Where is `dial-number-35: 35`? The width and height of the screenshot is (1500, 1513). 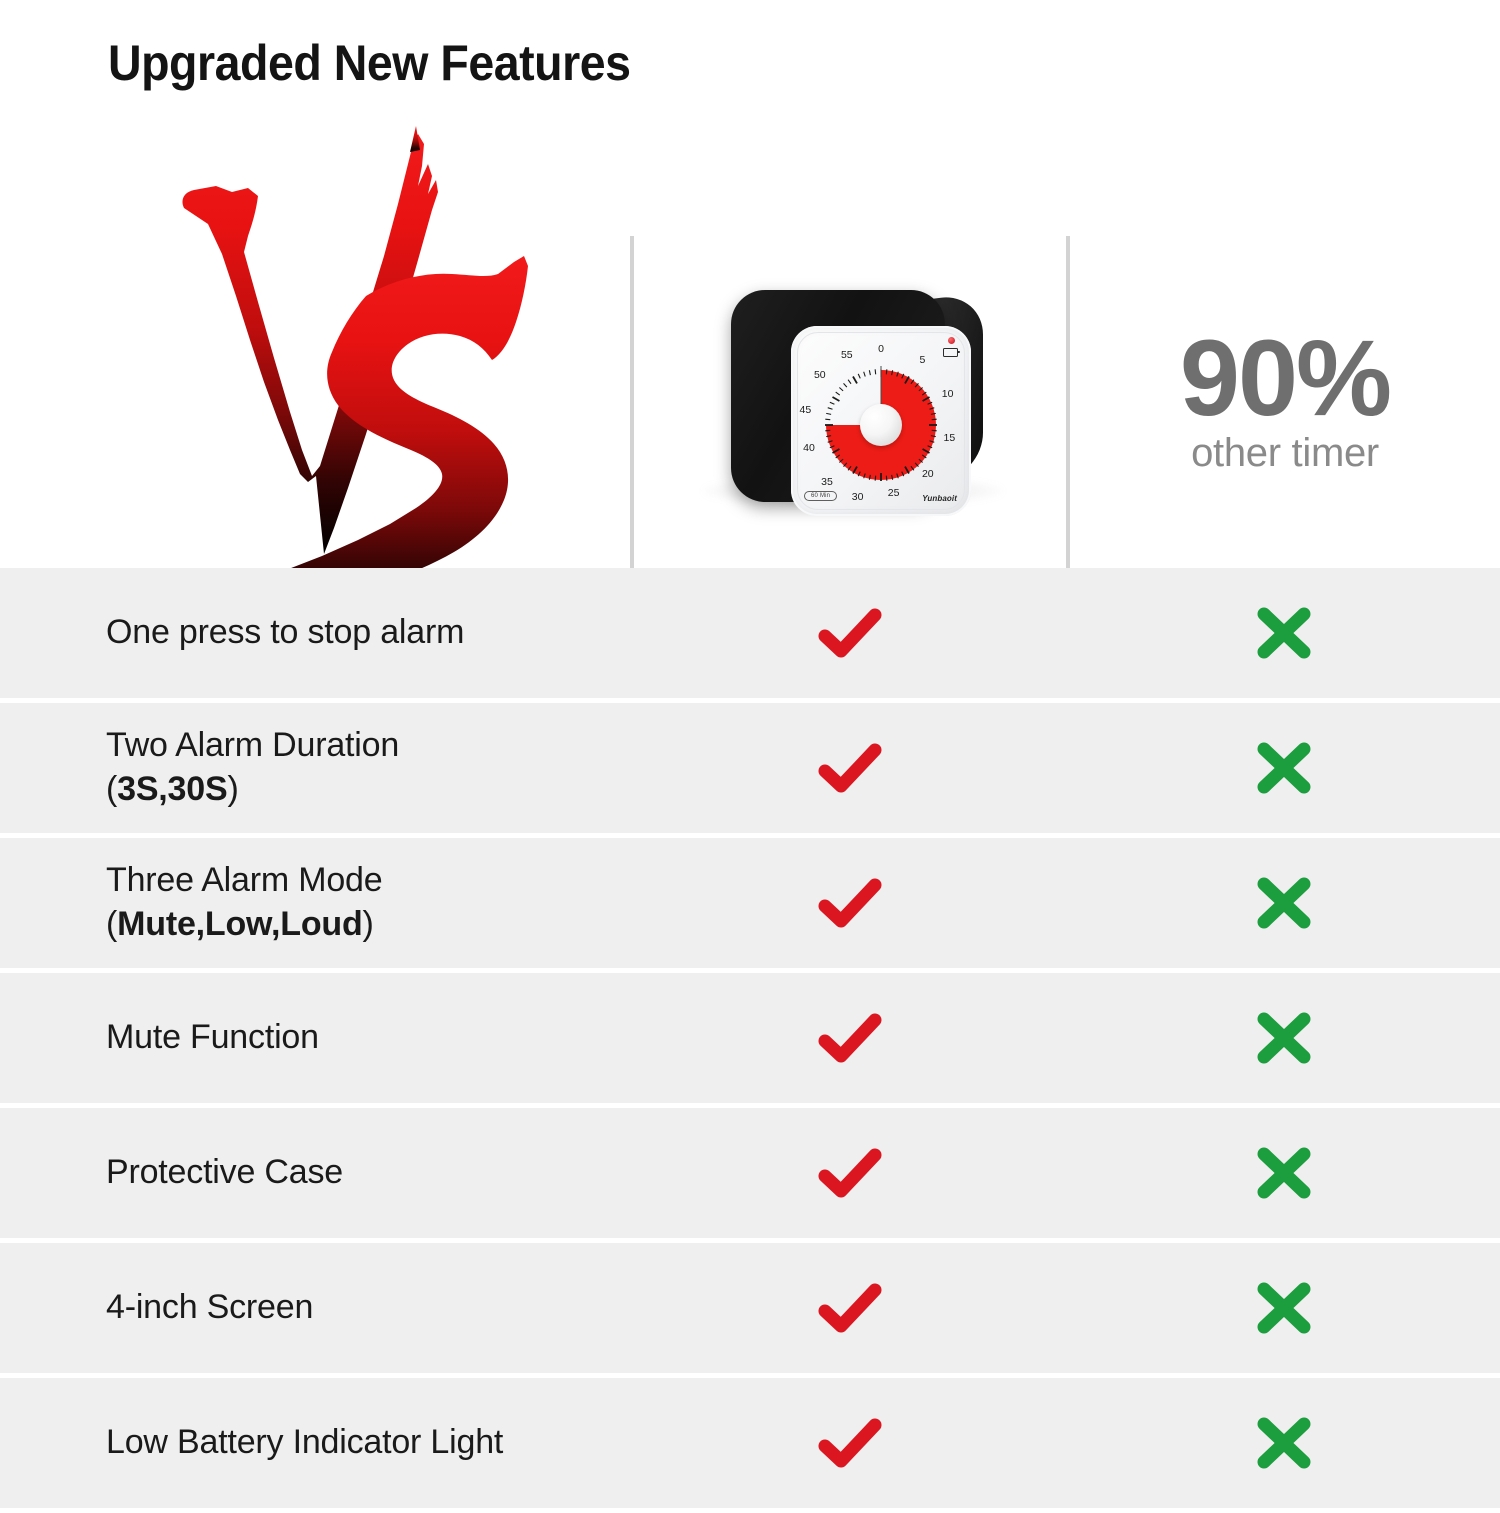
dial-number-35: 35 is located at coordinates (827, 481).